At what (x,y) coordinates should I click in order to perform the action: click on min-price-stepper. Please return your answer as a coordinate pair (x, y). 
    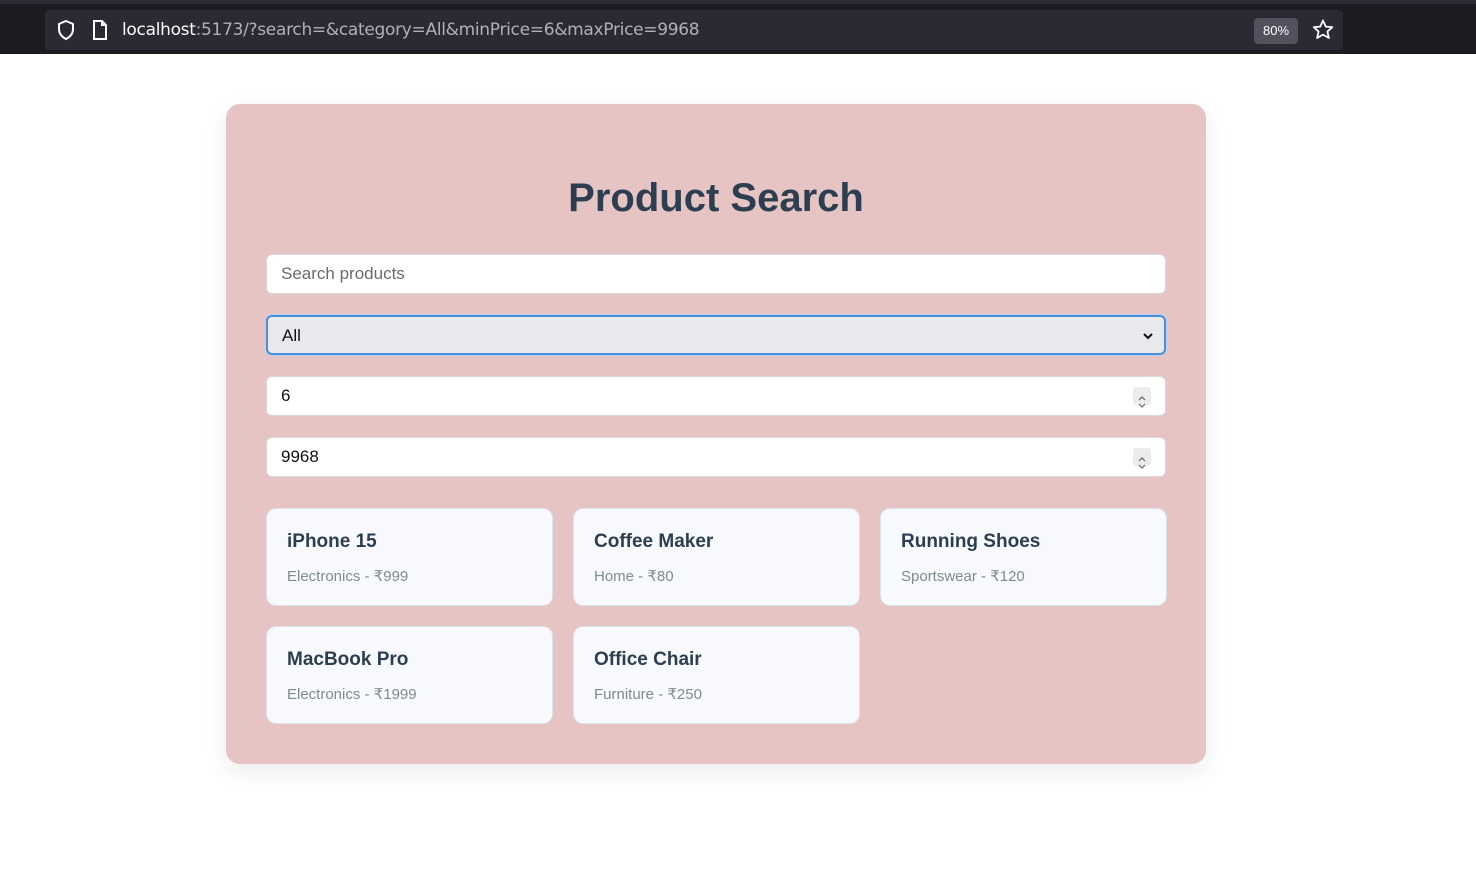
    Looking at the image, I should click on (1142, 397).